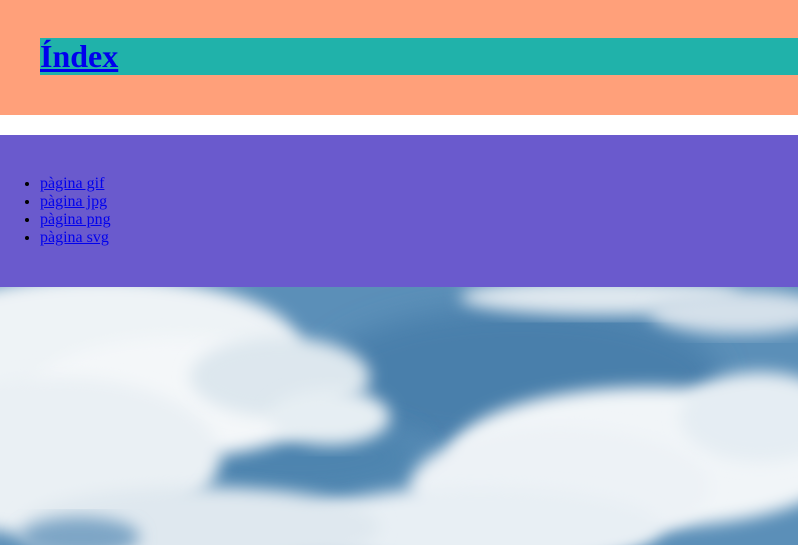 The width and height of the screenshot is (798, 545). I want to click on link-png-page: pàgina png, so click(75, 219).